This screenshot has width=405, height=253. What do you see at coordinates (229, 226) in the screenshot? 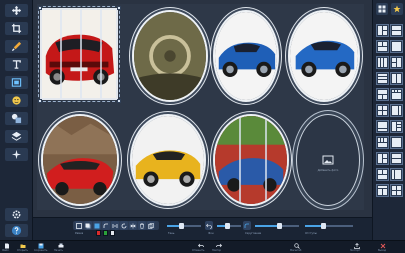
I see `background-slider` at bounding box center [229, 226].